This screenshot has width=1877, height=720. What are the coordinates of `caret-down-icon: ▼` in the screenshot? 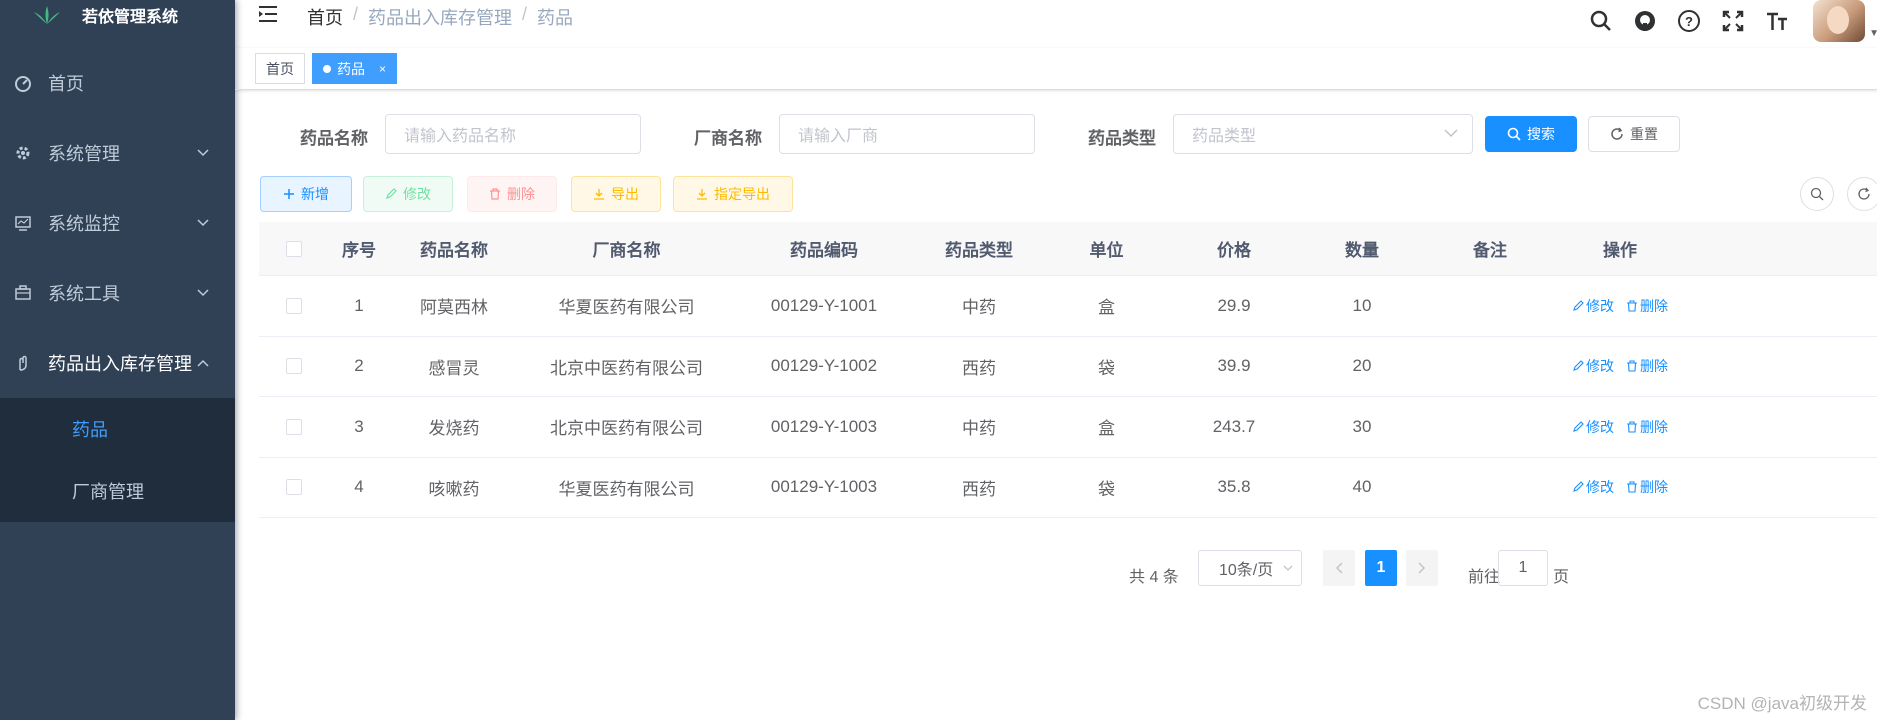 It's located at (1873, 33).